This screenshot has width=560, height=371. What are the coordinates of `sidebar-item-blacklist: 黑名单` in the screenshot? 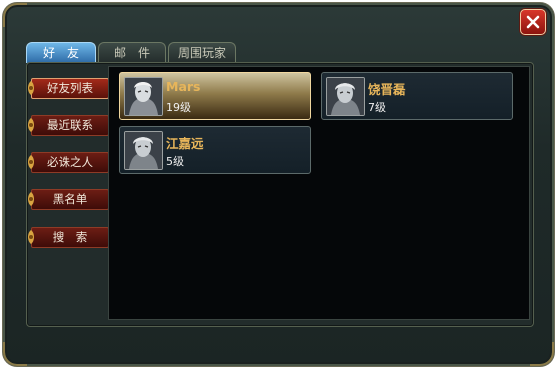 It's located at (68, 199).